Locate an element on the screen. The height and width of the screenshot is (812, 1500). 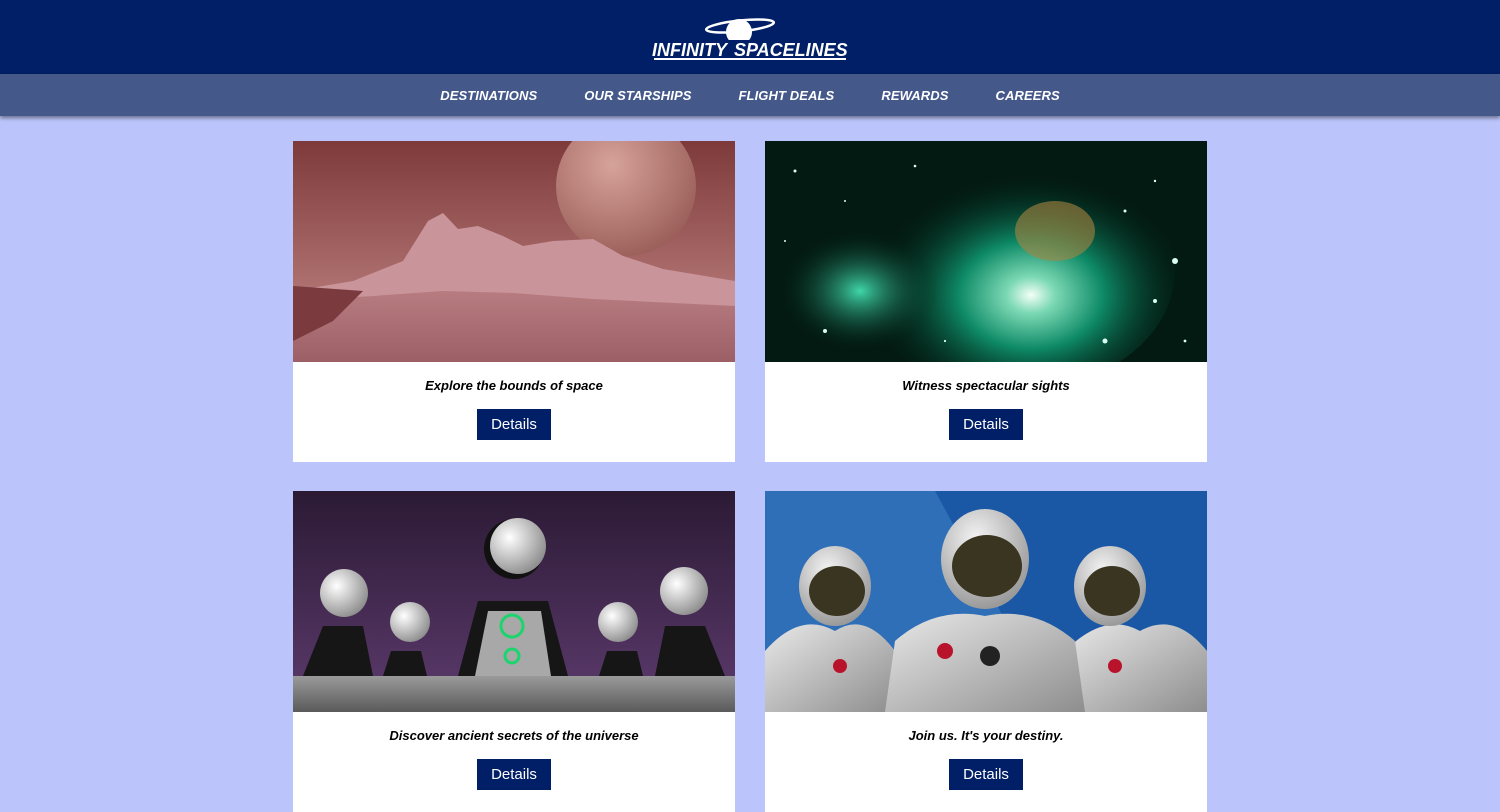
card-witness: Witness spectacular sights Details is located at coordinates (986, 301).